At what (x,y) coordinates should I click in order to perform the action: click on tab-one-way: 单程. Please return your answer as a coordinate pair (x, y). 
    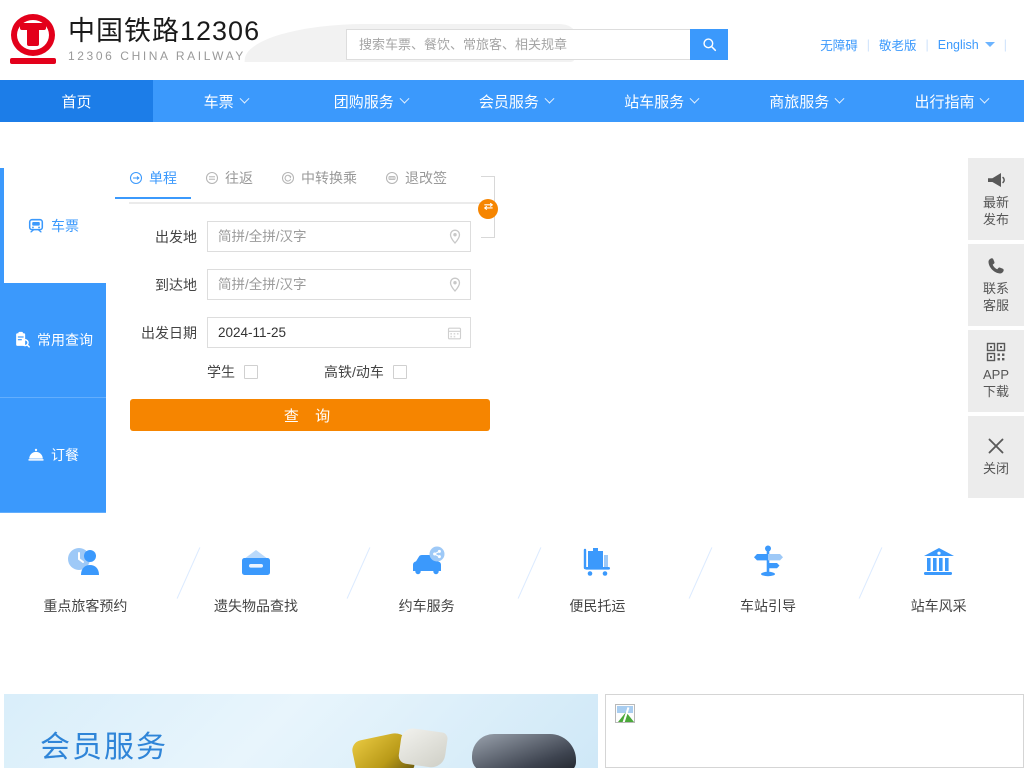
    Looking at the image, I should click on (153, 183).